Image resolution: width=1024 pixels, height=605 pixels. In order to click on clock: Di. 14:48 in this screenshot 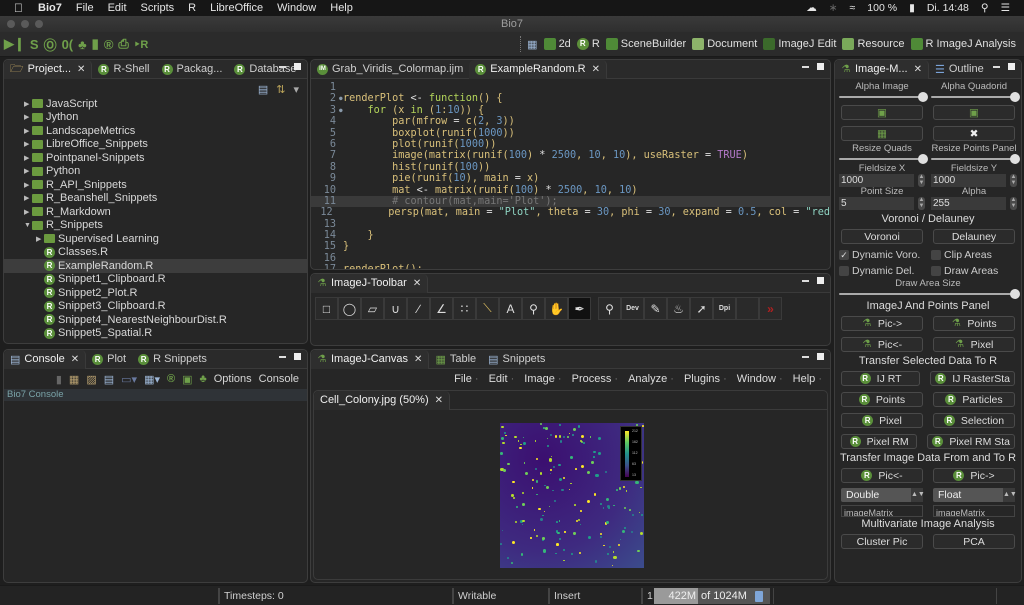, I will do `click(948, 8)`.